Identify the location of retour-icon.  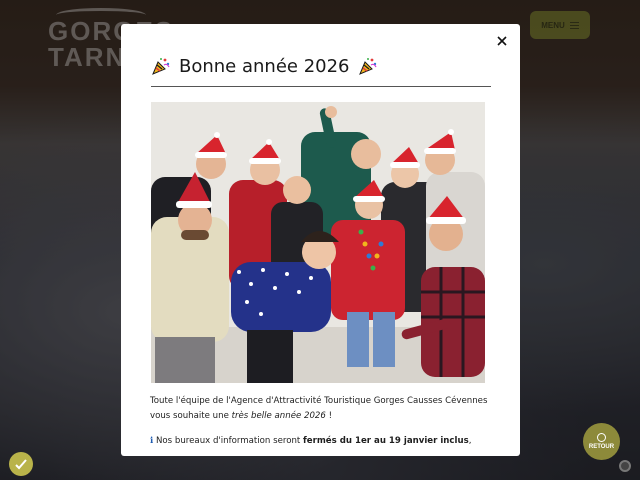
(601, 437).